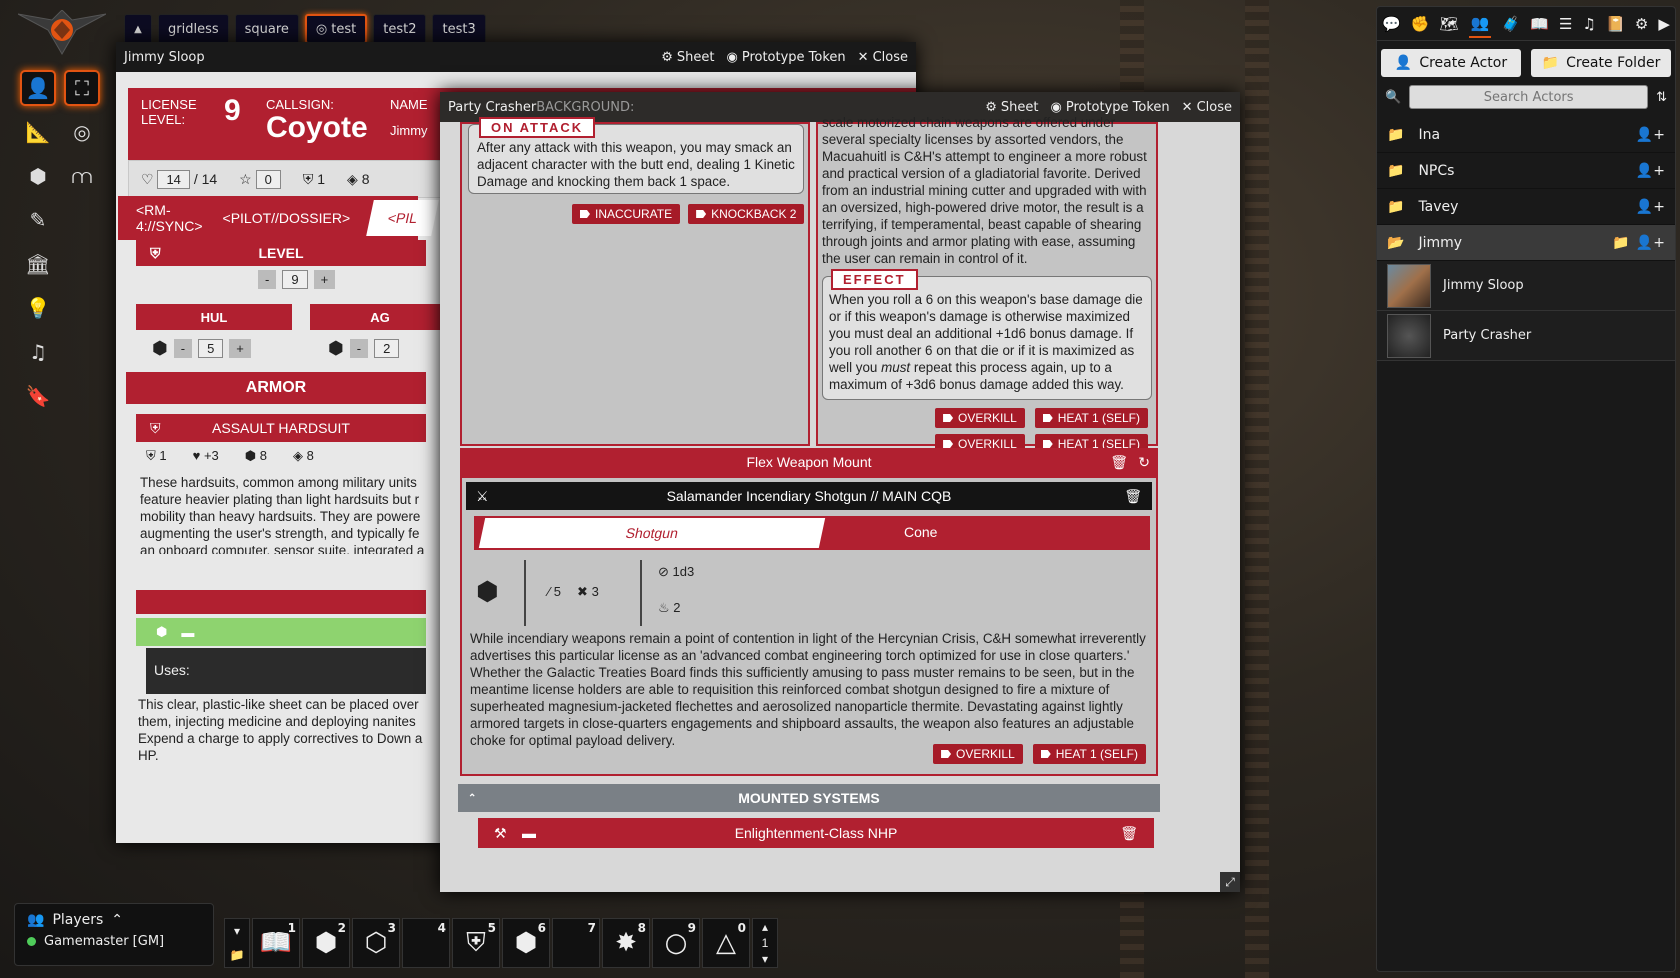  What do you see at coordinates (232, 111) in the screenshot?
I see `license-value: 9` at bounding box center [232, 111].